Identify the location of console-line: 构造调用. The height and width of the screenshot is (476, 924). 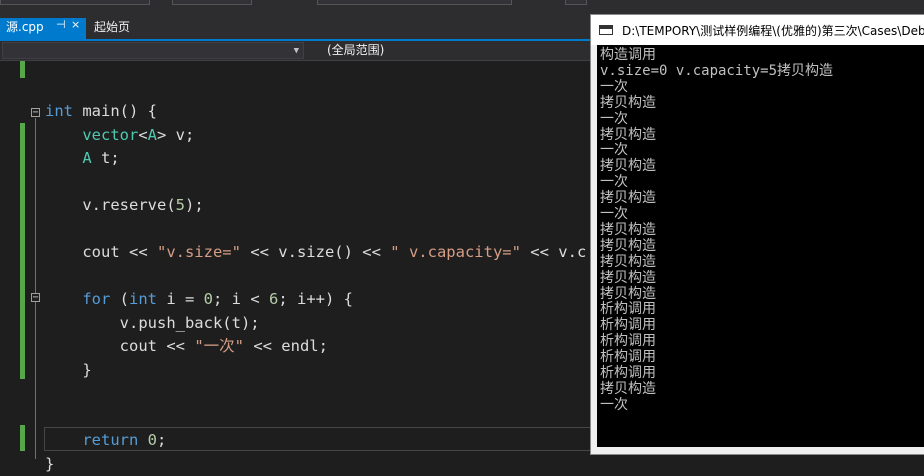
(628, 55).